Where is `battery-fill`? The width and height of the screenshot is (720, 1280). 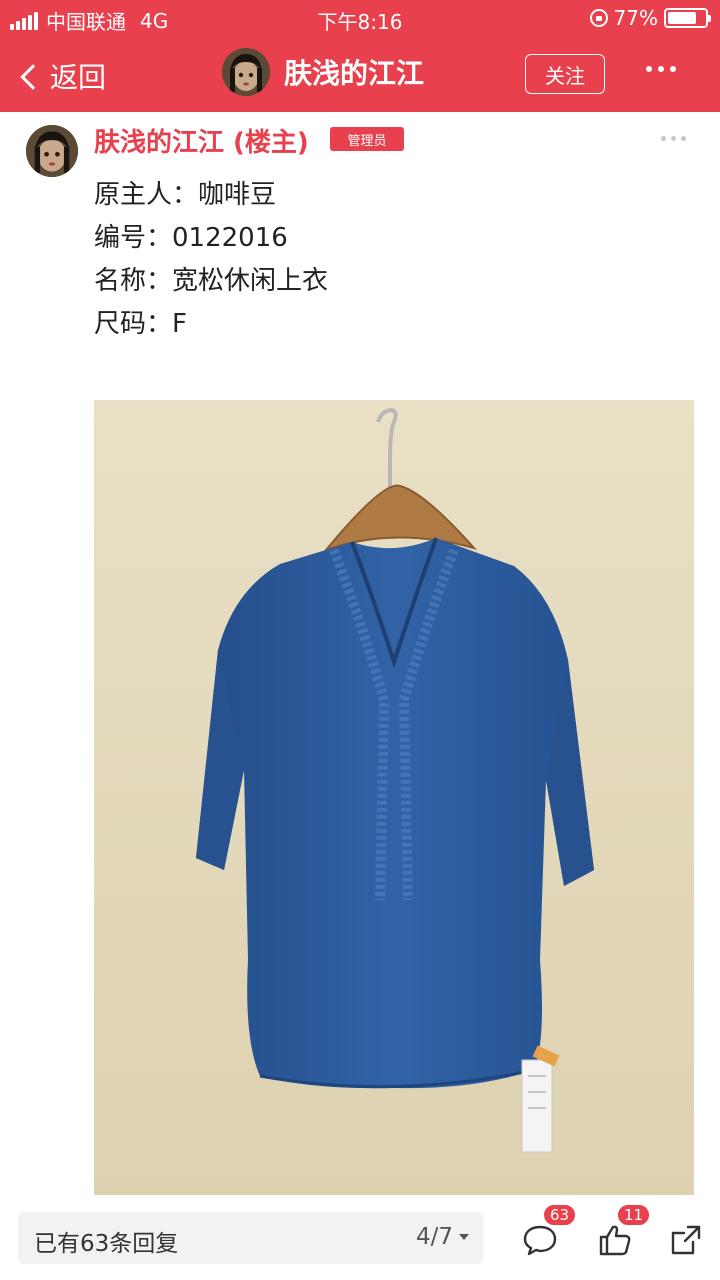 battery-fill is located at coordinates (682, 18).